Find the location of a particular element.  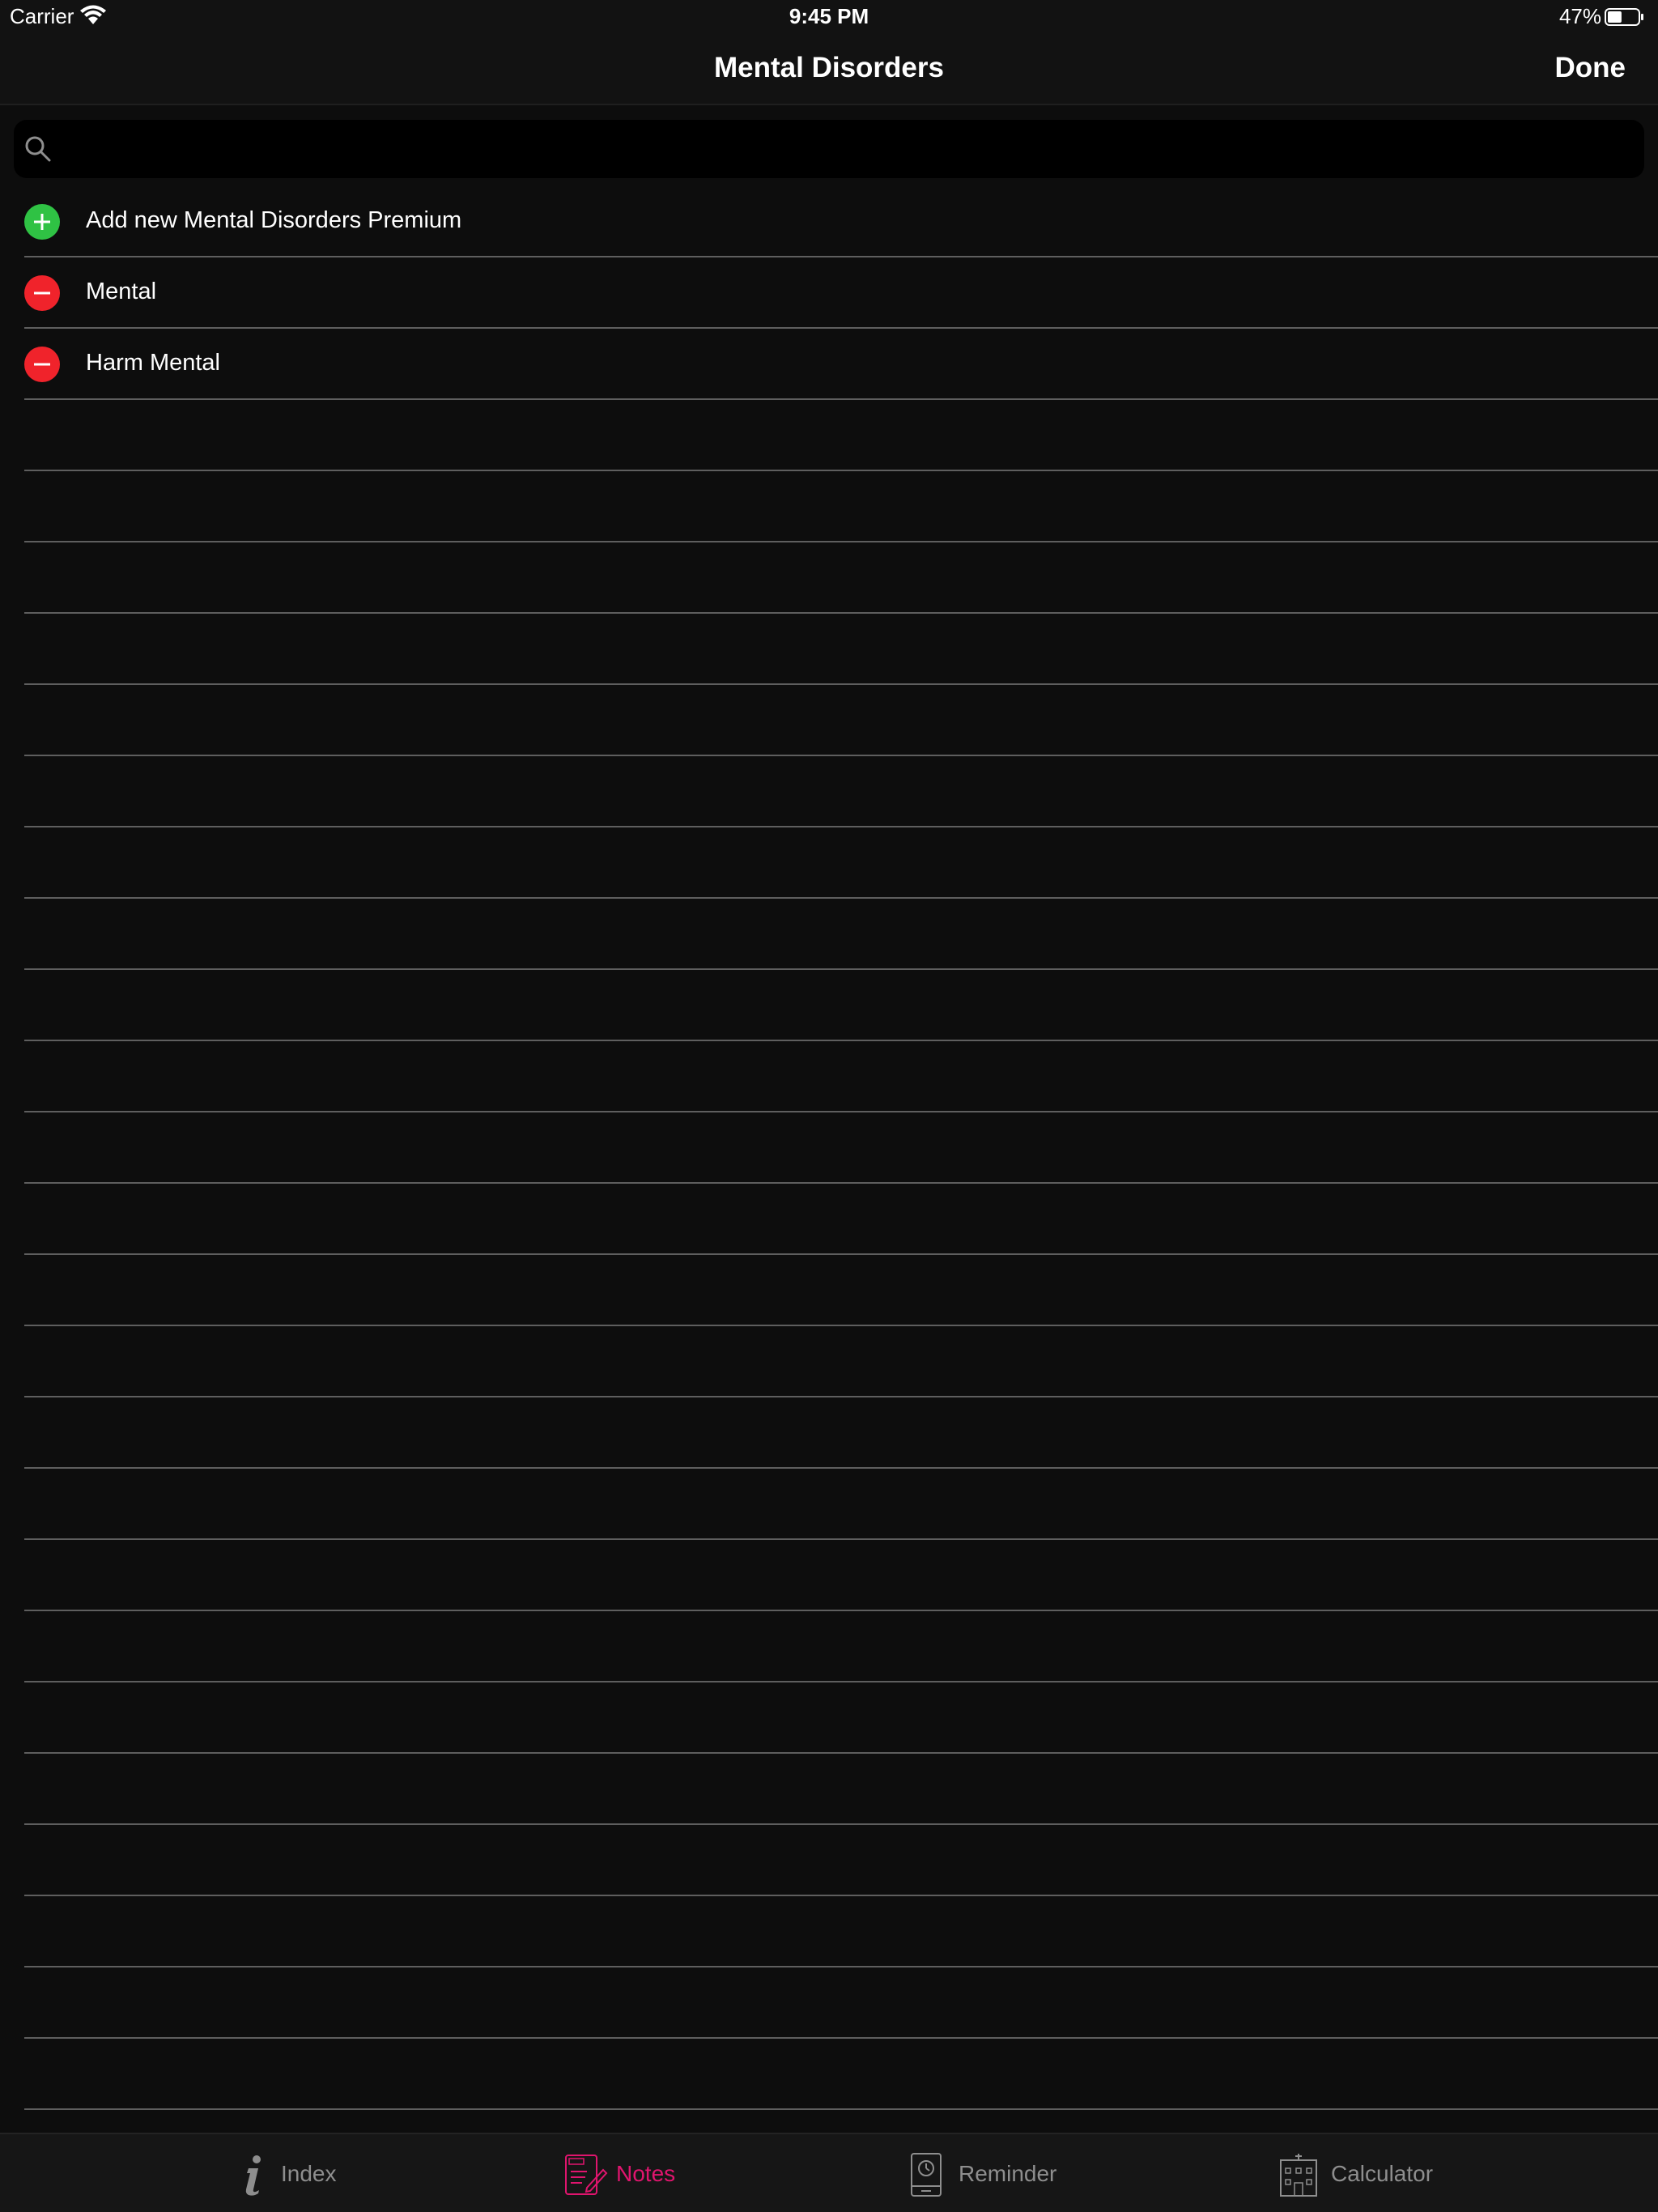

battery-icon is located at coordinates (1624, 17).